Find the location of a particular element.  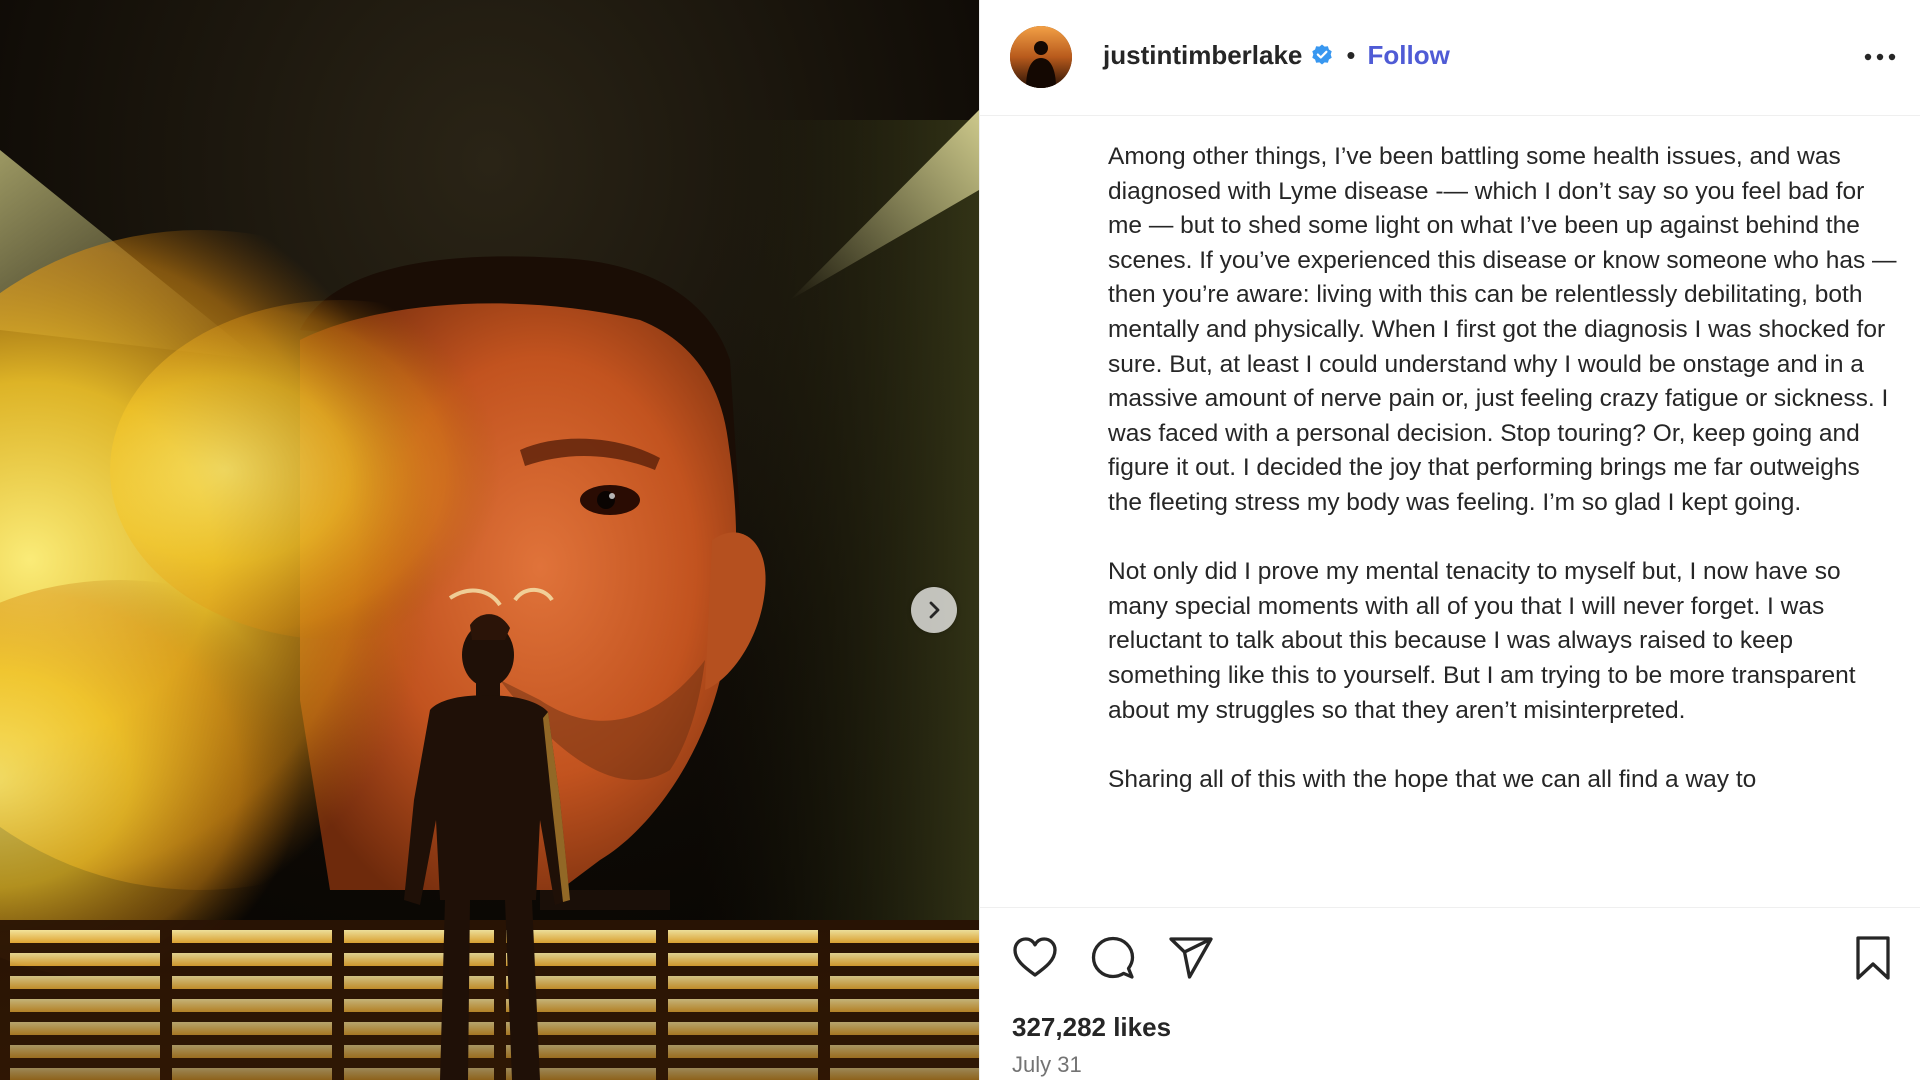

divider is located at coordinates (1450, 907).